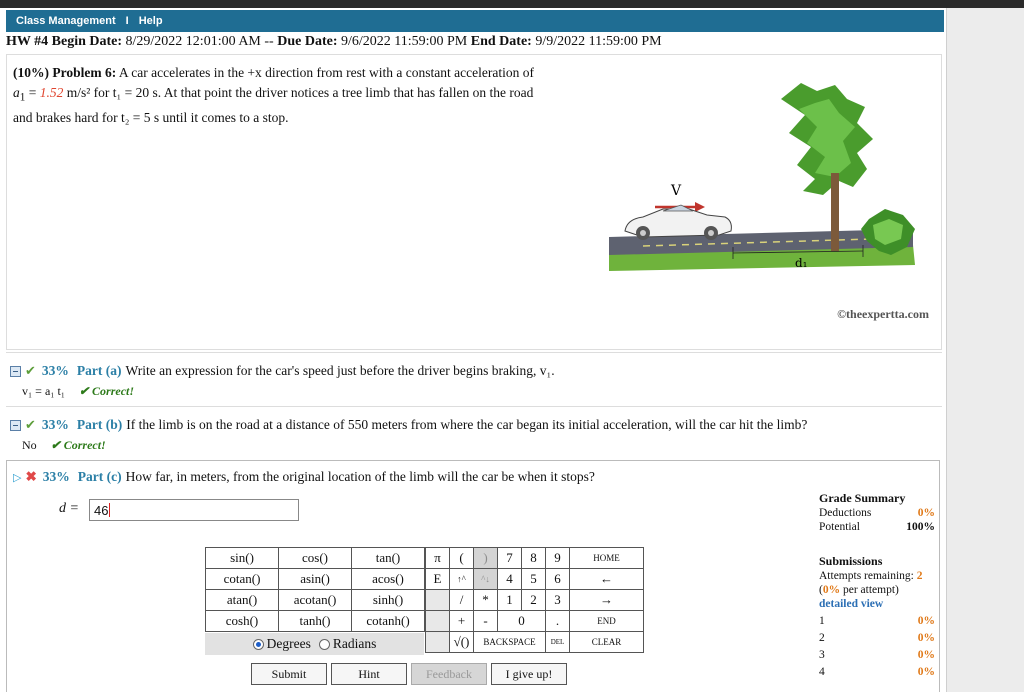  What do you see at coordinates (509, 579) in the screenshot?
I see `key-4: 4` at bounding box center [509, 579].